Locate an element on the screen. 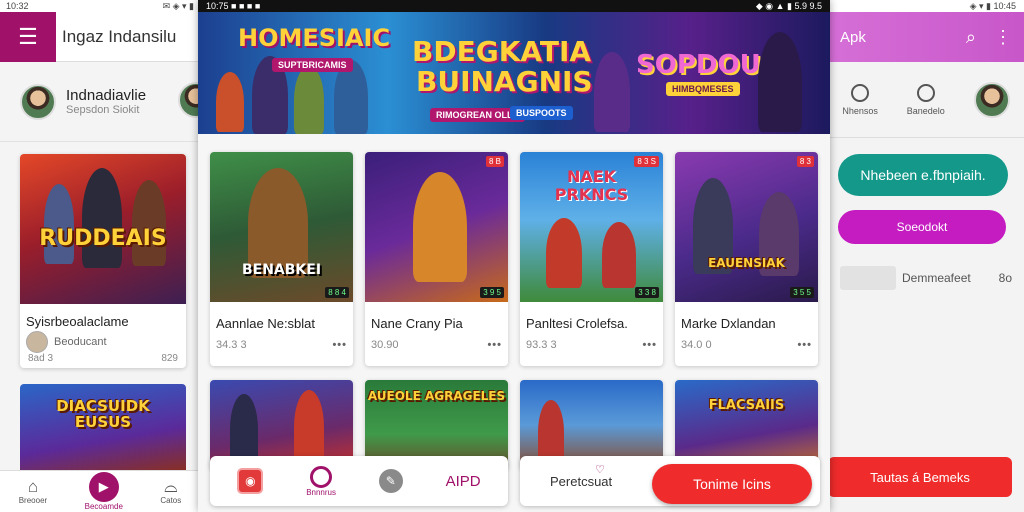 The height and width of the screenshot is (512, 1024). info-value: 8o is located at coordinates (1005, 278).